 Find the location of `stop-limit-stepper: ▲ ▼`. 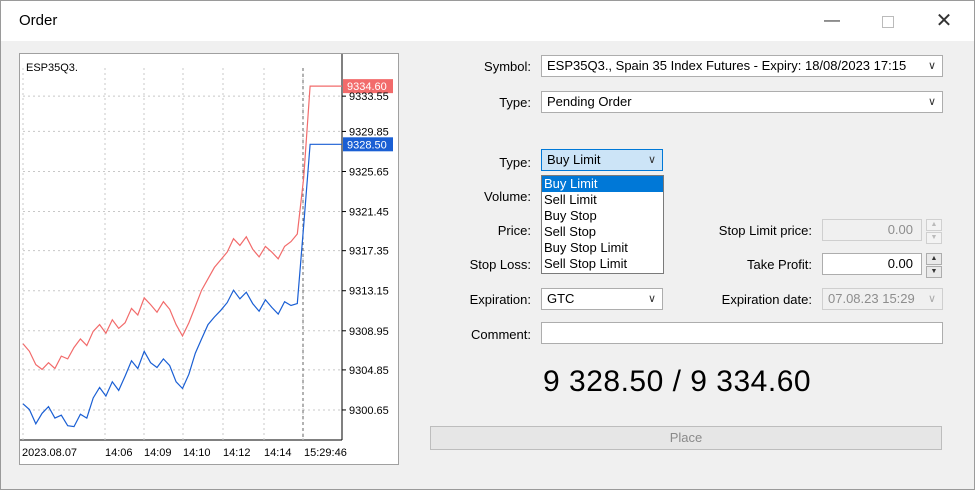

stop-limit-stepper: ▲ ▼ is located at coordinates (934, 231).